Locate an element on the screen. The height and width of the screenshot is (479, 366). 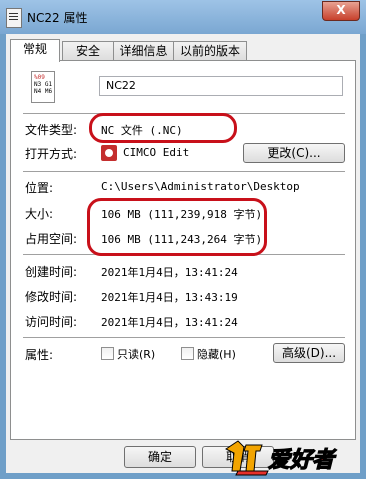
nc-file-icon: %09 N3 G1 N4 M6 is located at coordinates (43, 87).